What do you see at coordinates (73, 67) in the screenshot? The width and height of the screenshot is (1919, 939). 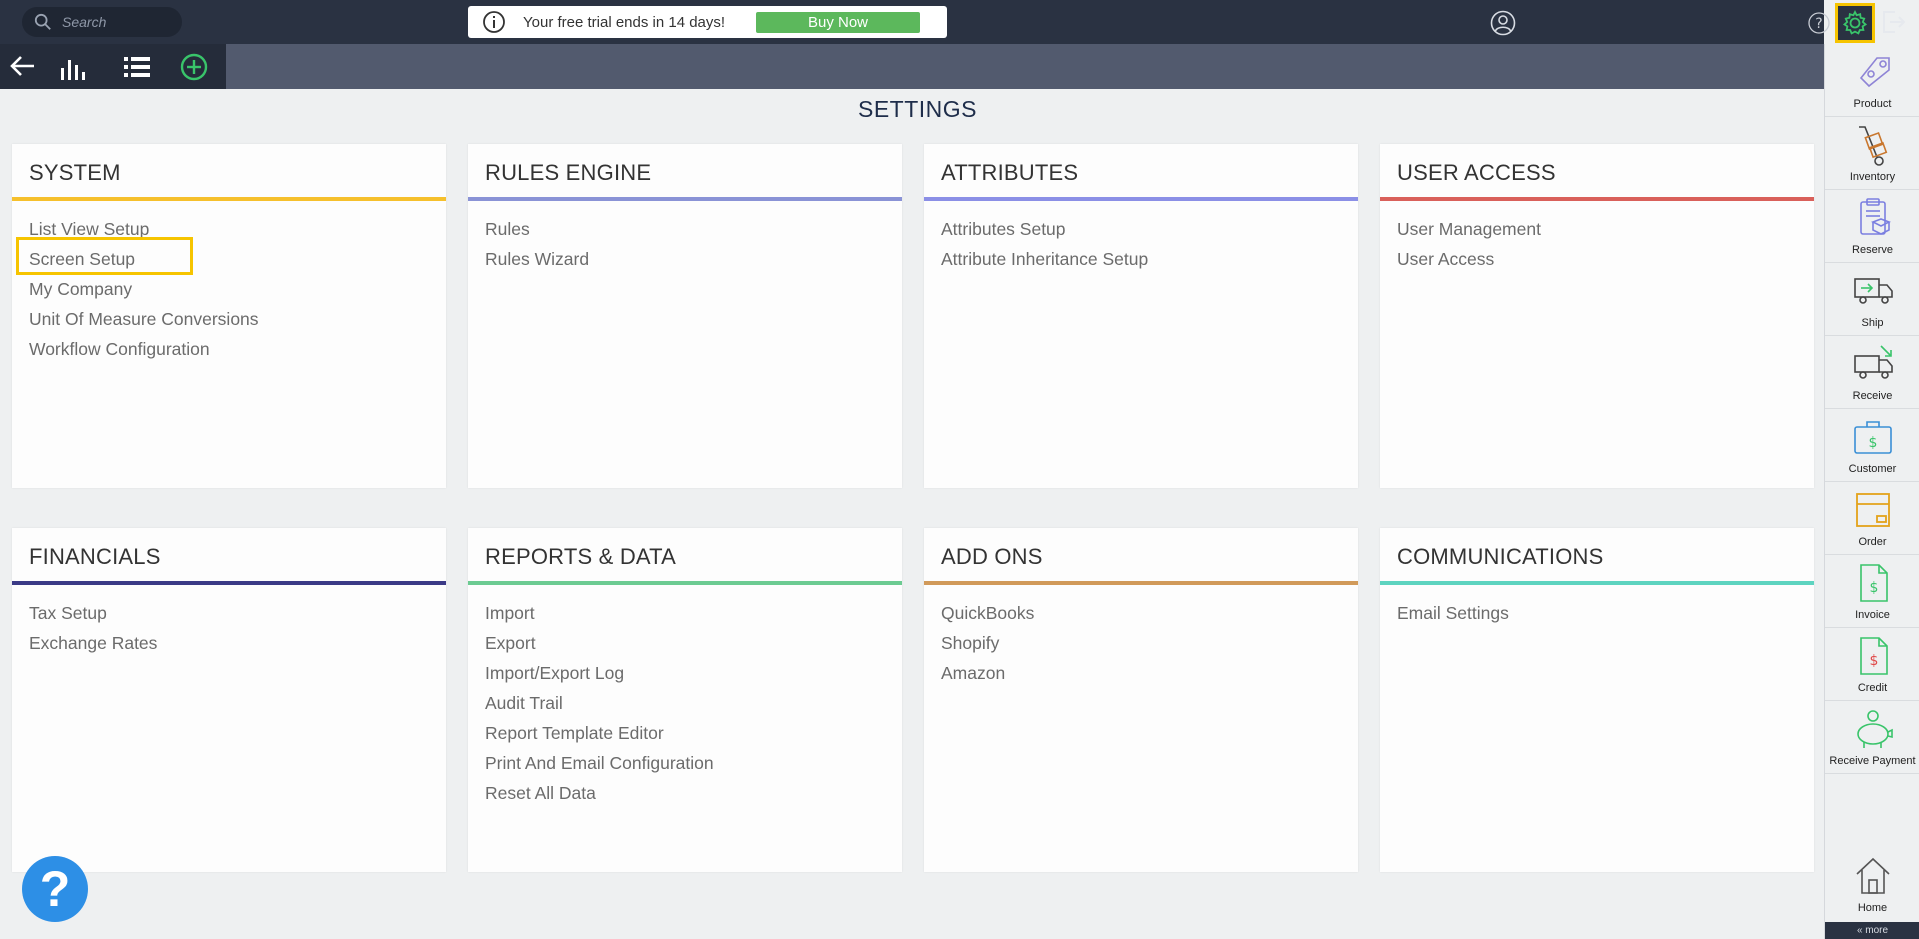 I see `bar-chart-icon` at bounding box center [73, 67].